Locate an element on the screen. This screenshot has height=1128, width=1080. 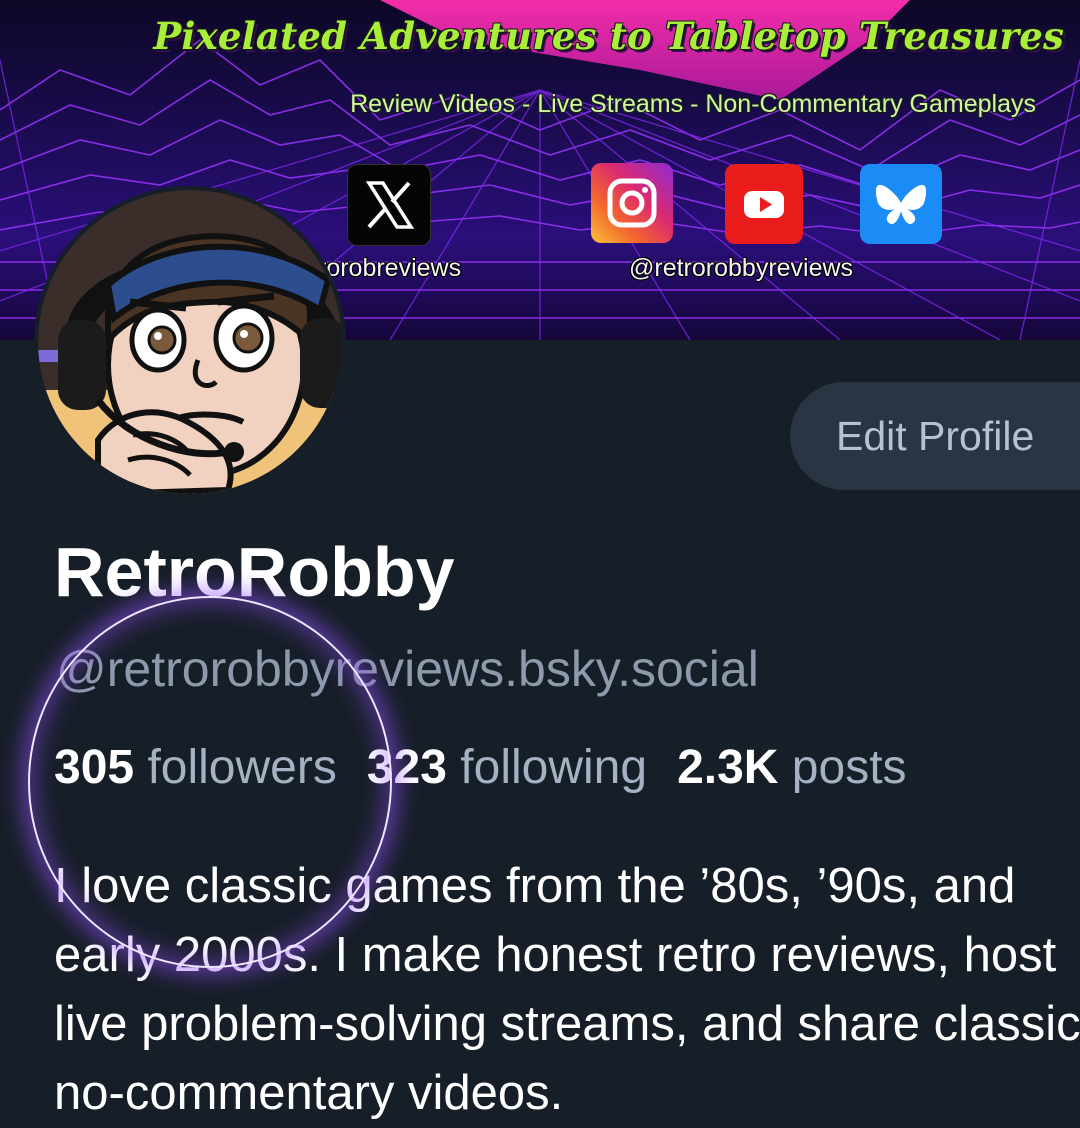
cartoon-avatar-image is located at coordinates (190, 342).